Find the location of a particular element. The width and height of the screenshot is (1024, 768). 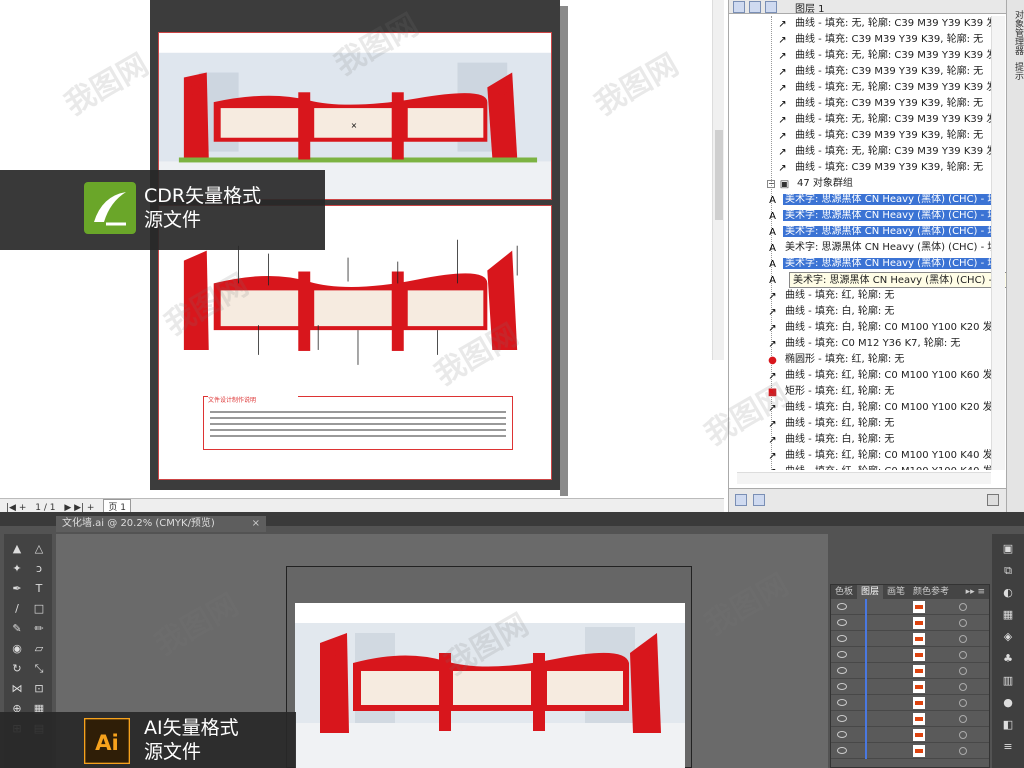

delete-trash-icon is located at coordinates (993, 500).